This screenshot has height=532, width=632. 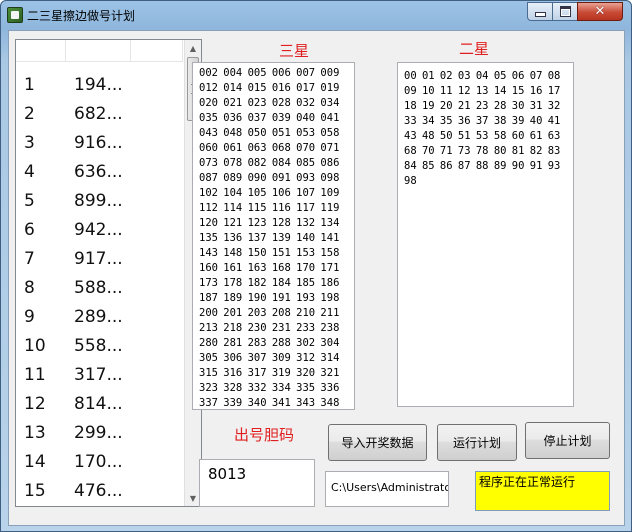 I want to click on list-item-index: 9, so click(x=29, y=316).